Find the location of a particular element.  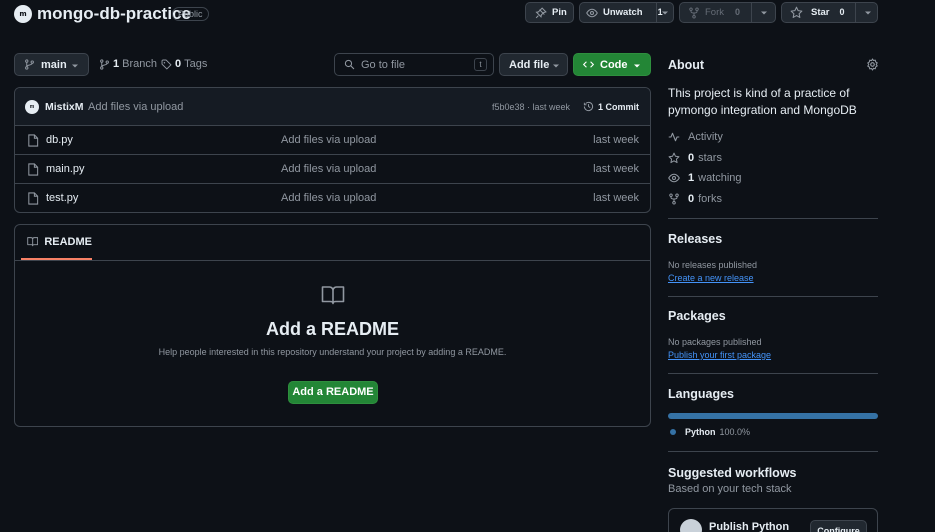

fork-button: Fork 0 is located at coordinates (727, 12).